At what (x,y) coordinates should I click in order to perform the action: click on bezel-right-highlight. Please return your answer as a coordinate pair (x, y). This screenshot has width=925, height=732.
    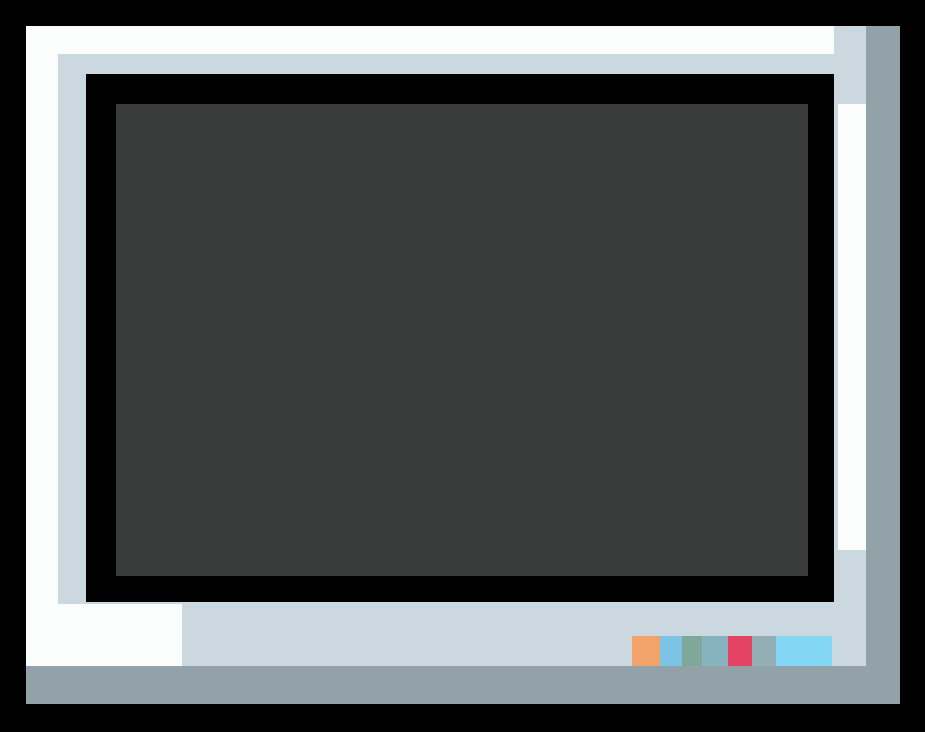
    Looking at the image, I should click on (850, 327).